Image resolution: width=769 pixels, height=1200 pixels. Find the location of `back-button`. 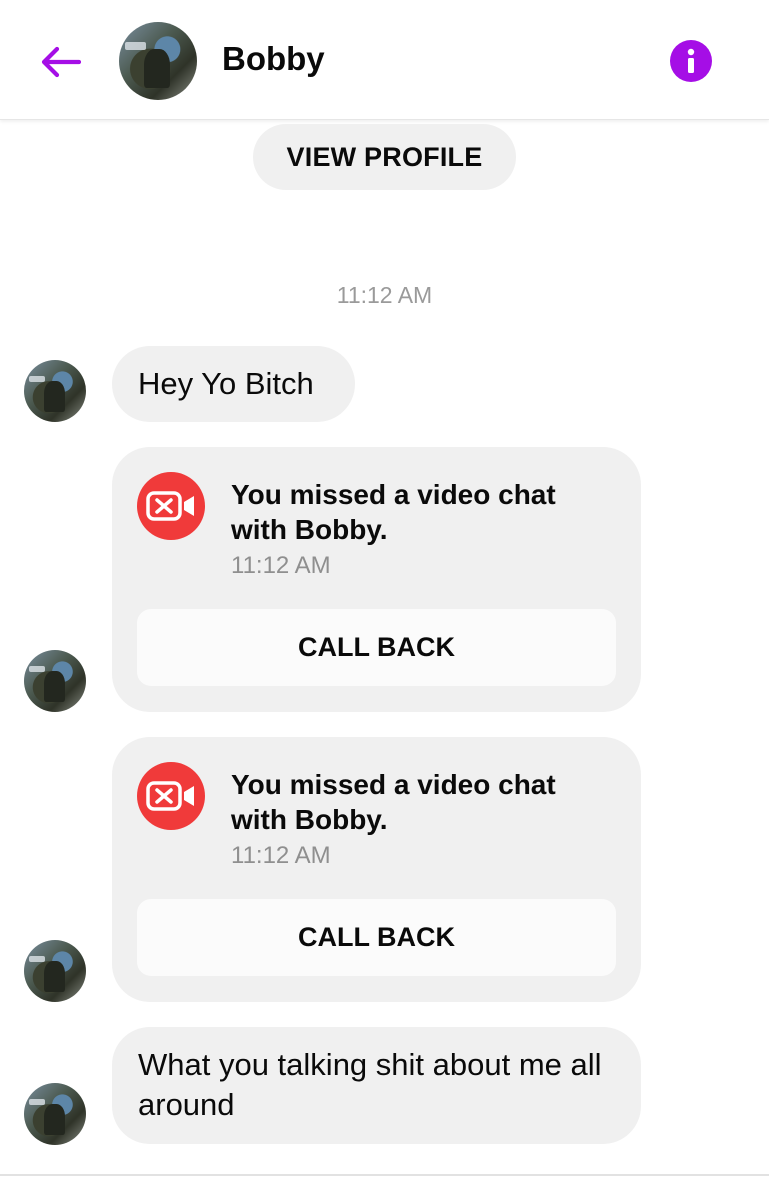

back-button is located at coordinates (60, 62).